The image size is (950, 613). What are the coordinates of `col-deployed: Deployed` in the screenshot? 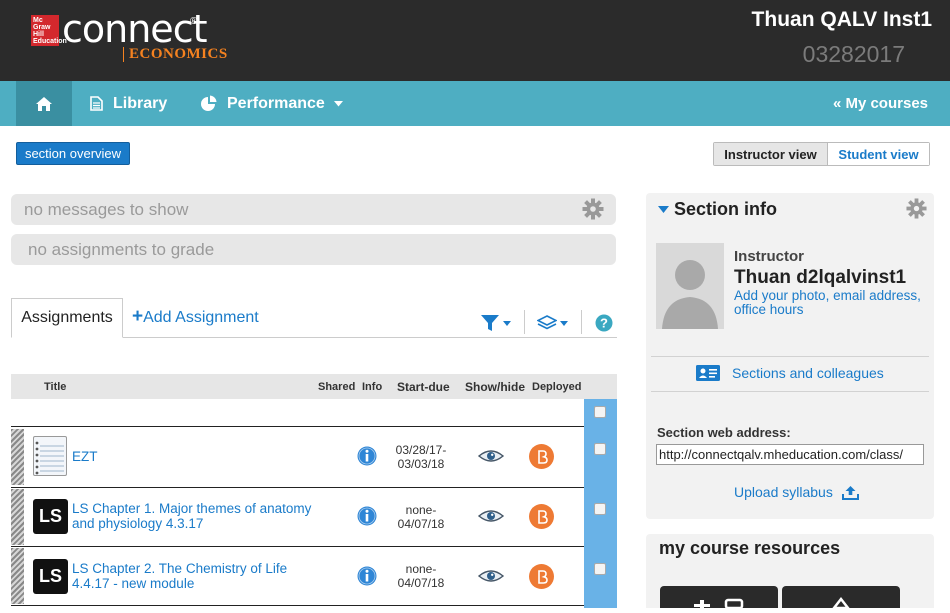 It's located at (557, 386).